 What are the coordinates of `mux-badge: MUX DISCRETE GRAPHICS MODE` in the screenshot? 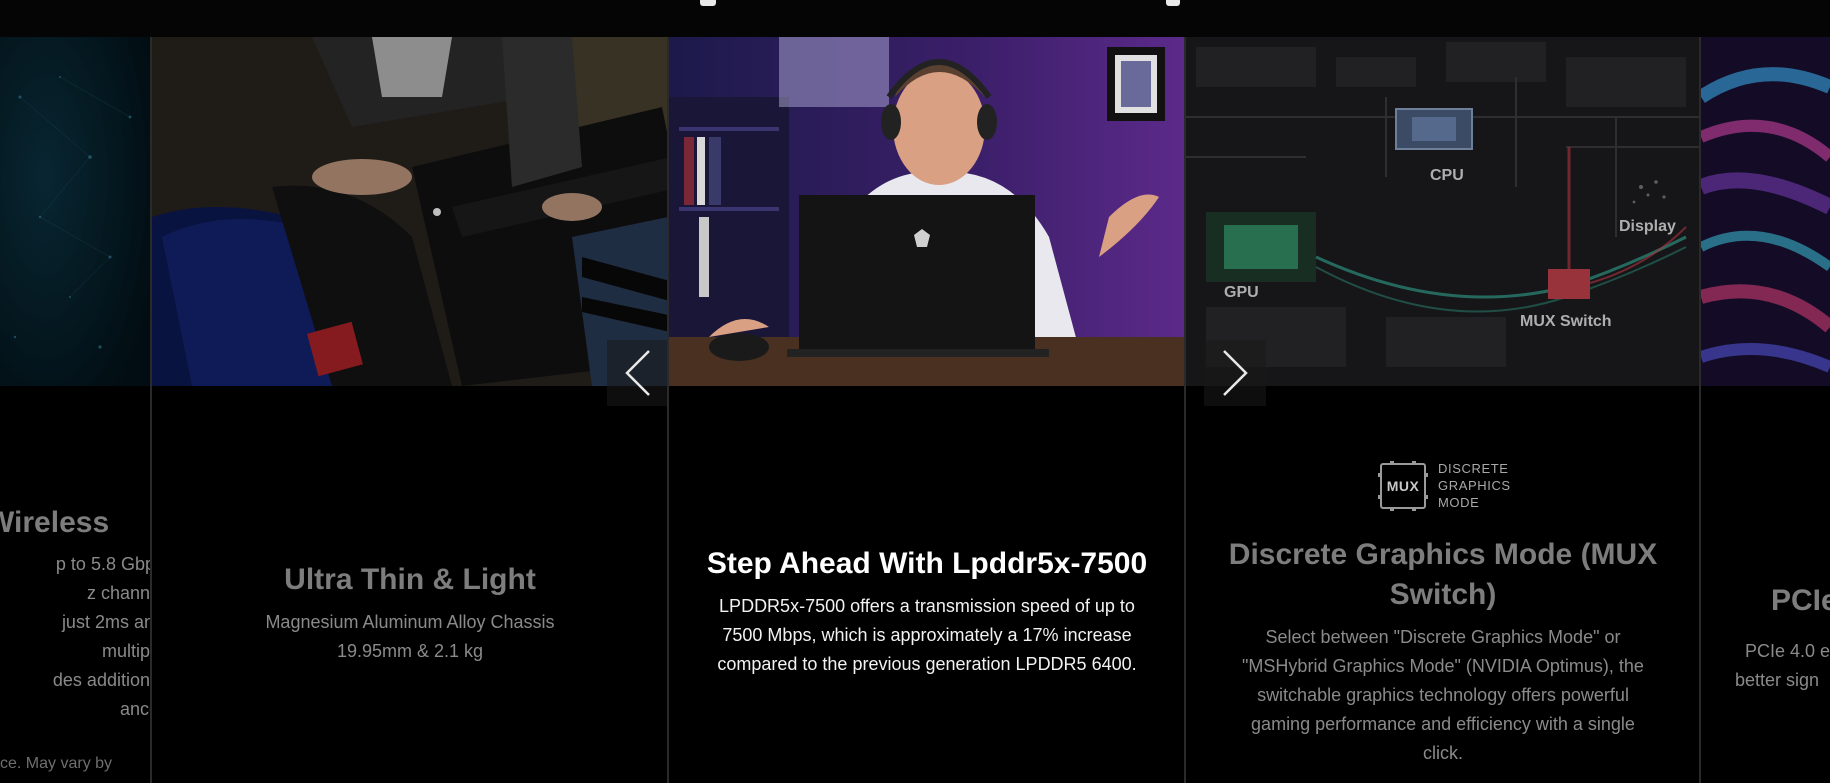 It's located at (1444, 485).